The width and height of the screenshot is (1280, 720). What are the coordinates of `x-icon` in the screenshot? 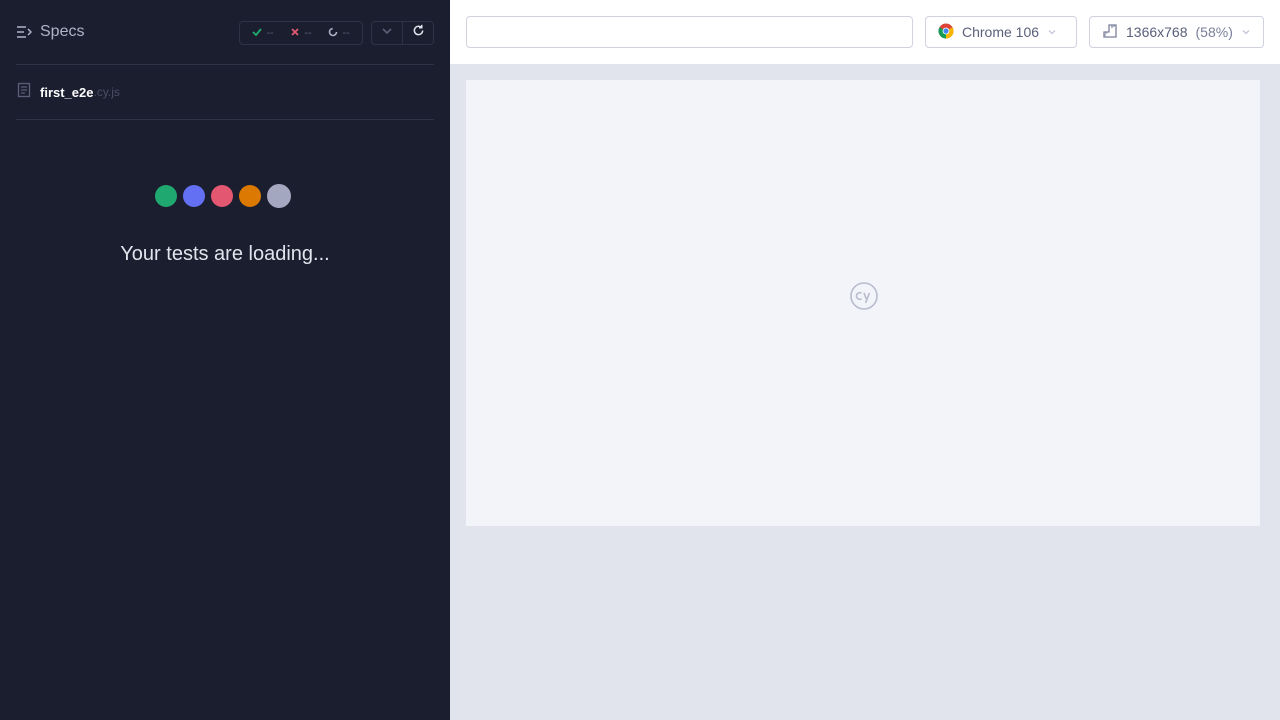 It's located at (295, 33).